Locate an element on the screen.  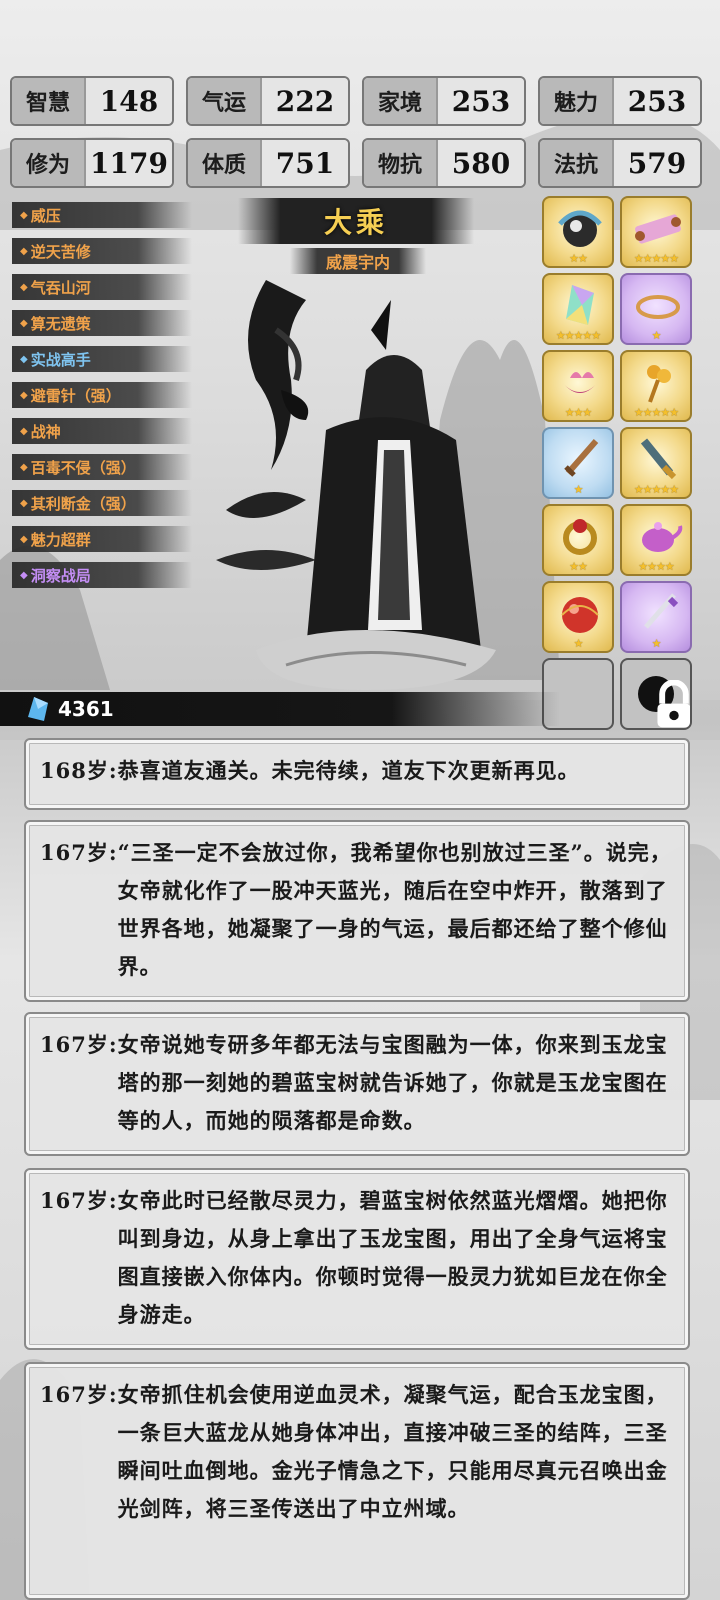
stat-label: 物抗 is located at coordinates (401, 163).